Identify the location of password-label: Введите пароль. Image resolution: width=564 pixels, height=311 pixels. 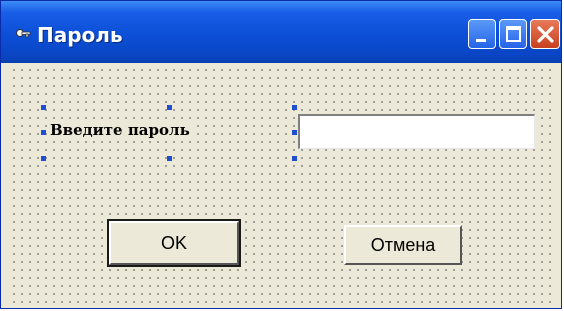
(120, 130).